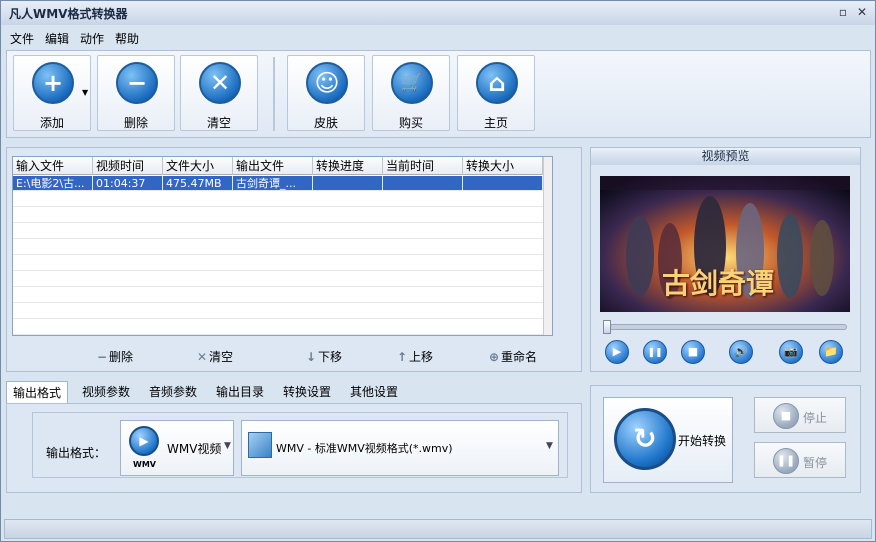 The height and width of the screenshot is (542, 876). I want to click on list-scrollbar, so click(547, 246).